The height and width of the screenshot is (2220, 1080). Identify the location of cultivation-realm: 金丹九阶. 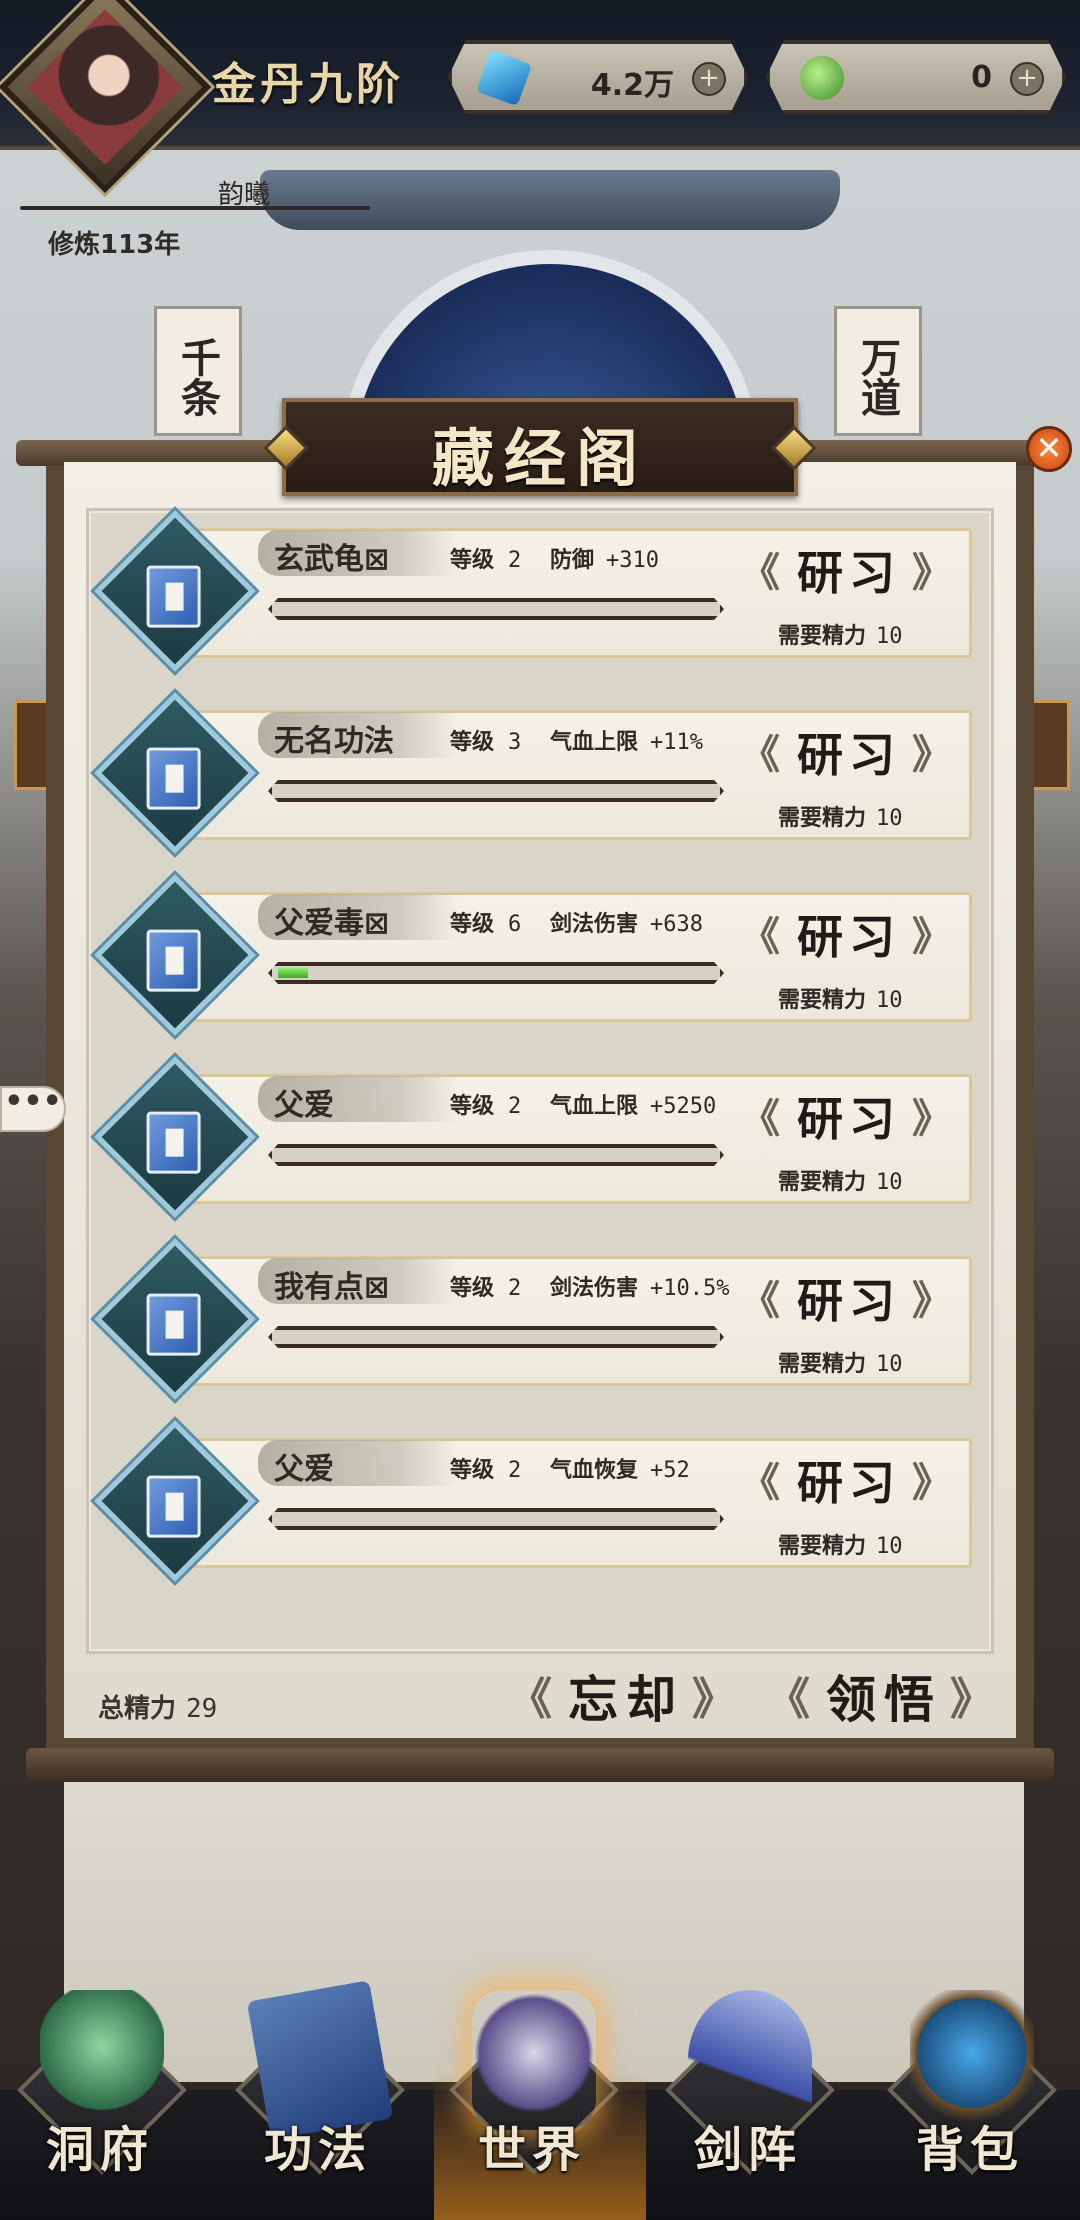
(308, 84).